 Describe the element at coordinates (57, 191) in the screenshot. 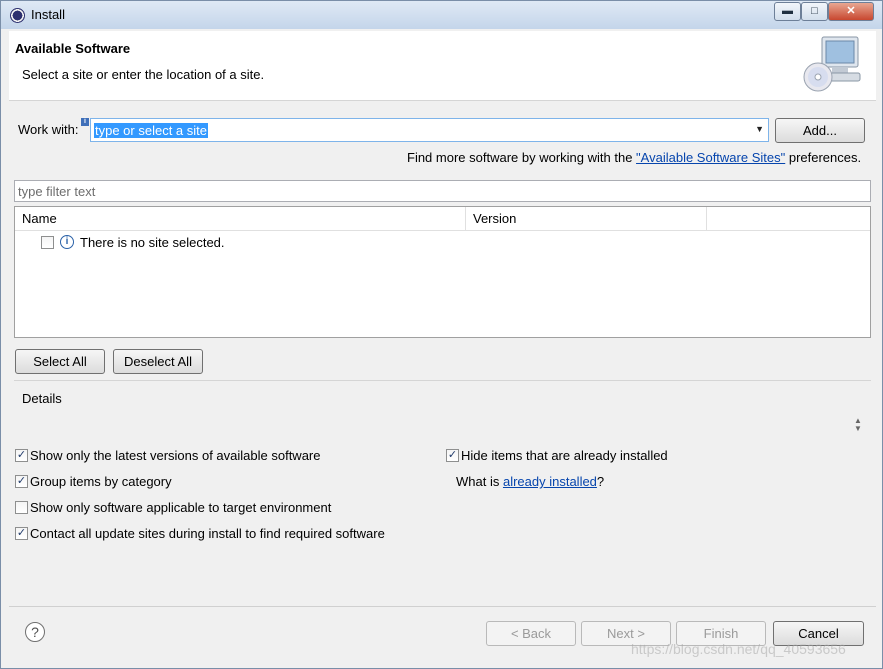

I see `filter-placeholder: type filter text` at that location.